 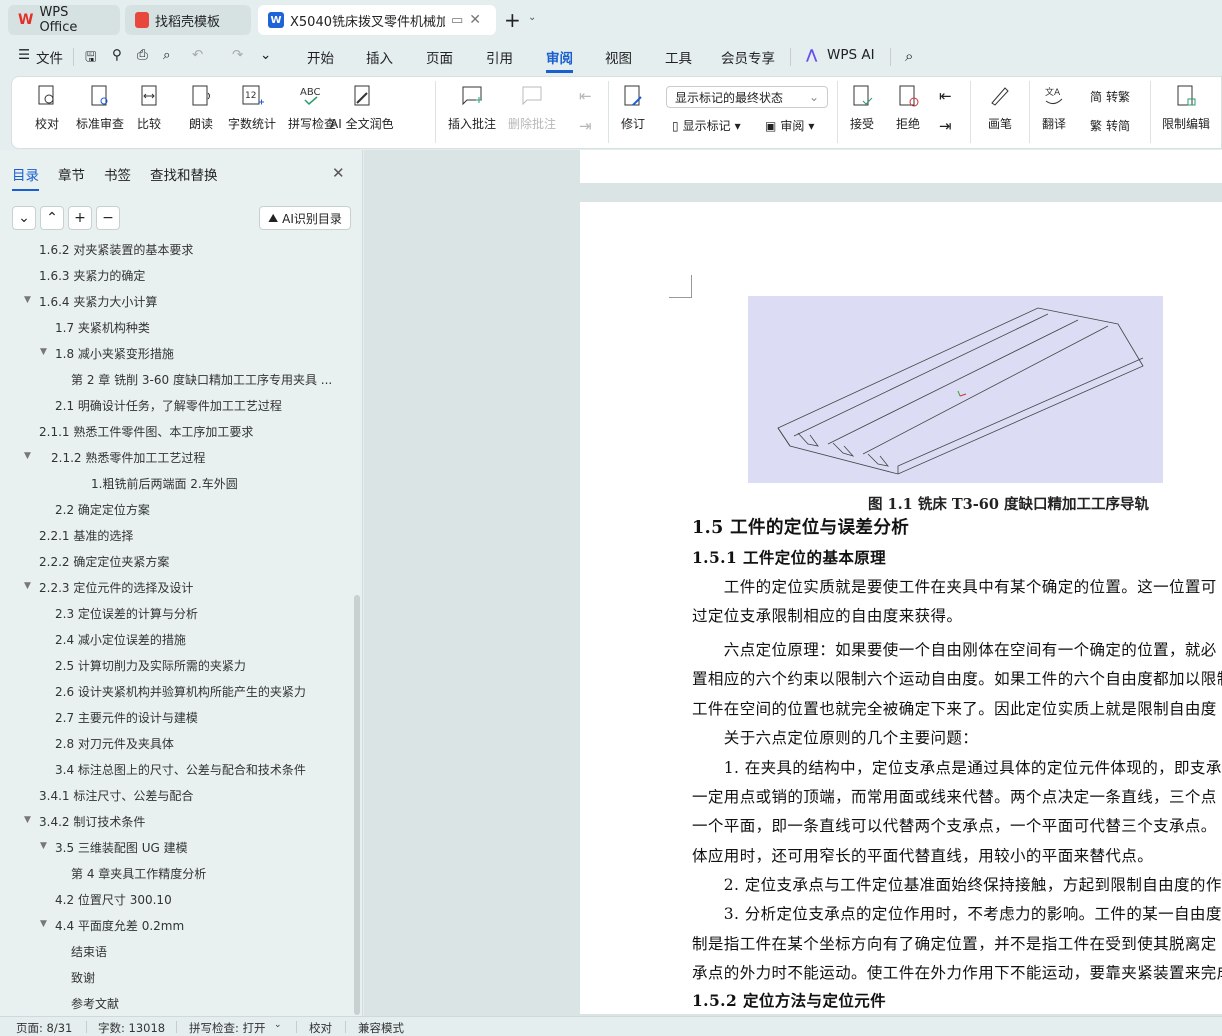 I want to click on toc-item: 3.4.2 制订技术条件, so click(x=92, y=821).